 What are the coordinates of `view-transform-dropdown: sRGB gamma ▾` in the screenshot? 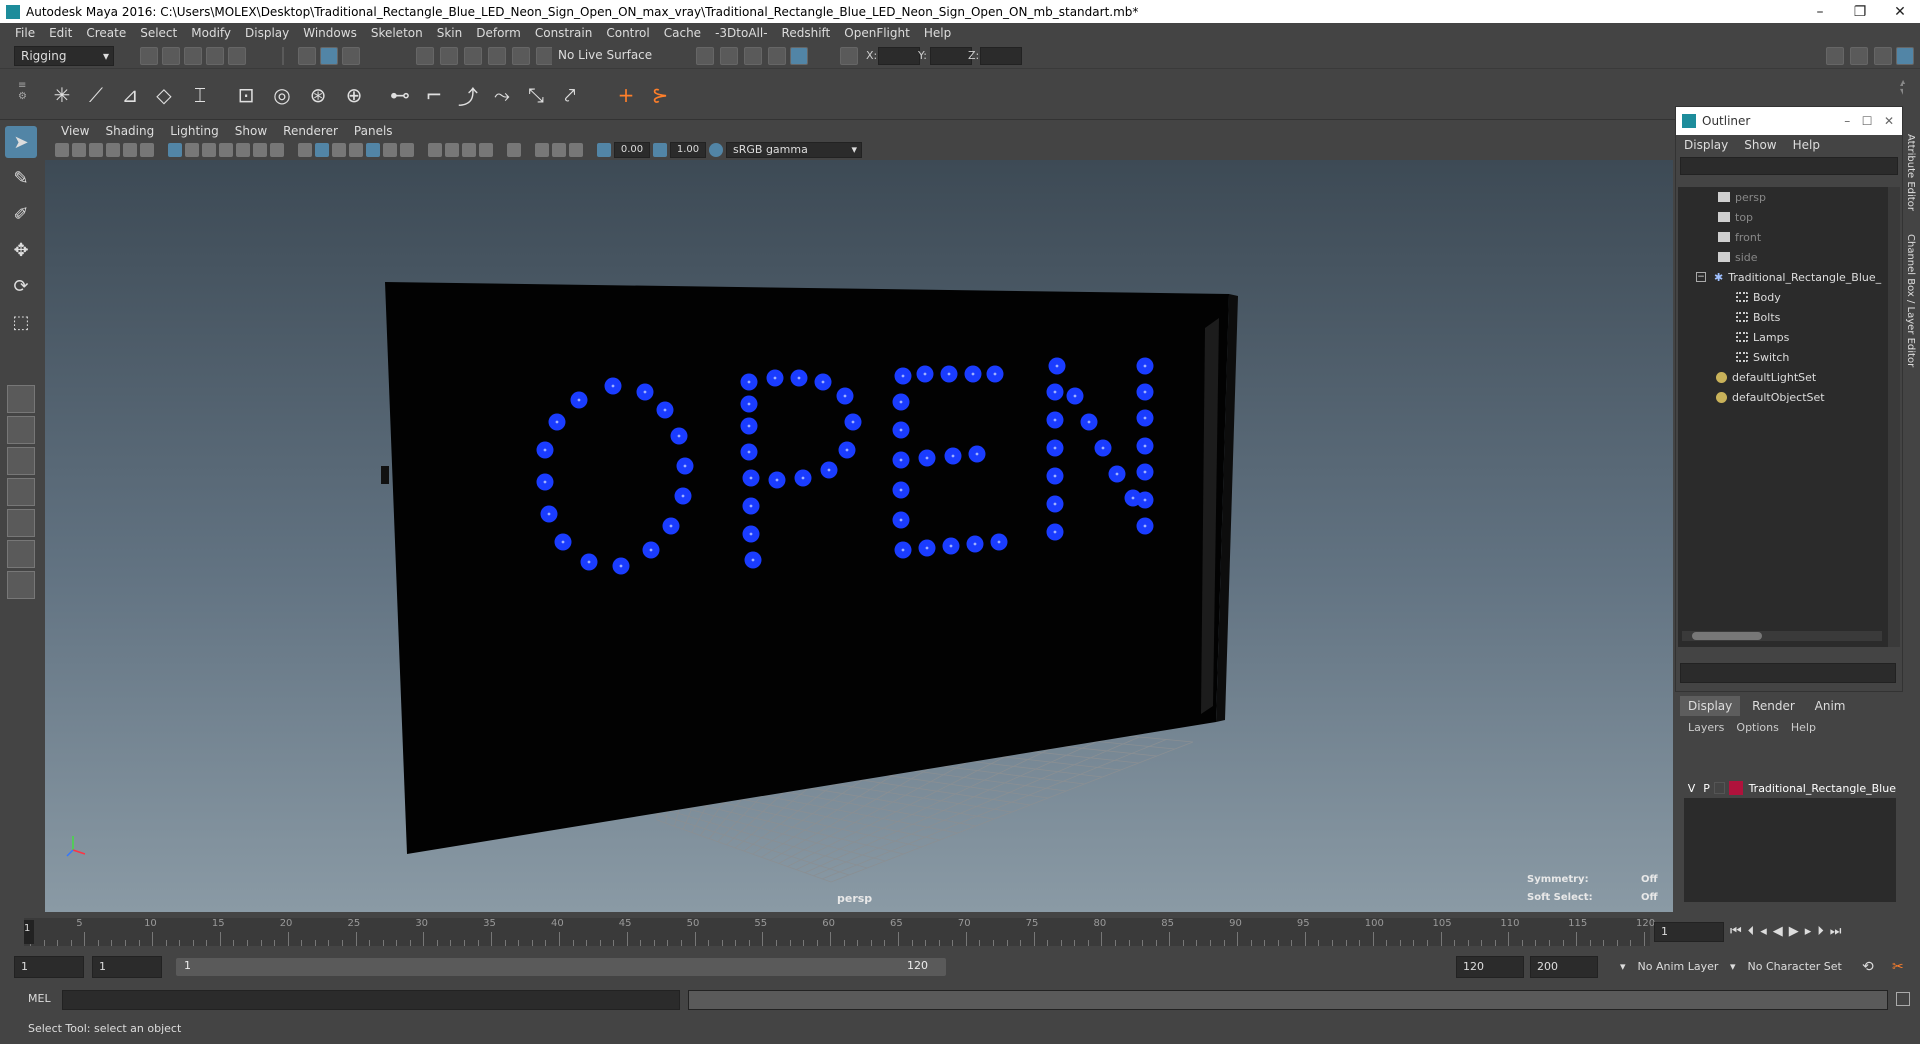 It's located at (794, 150).